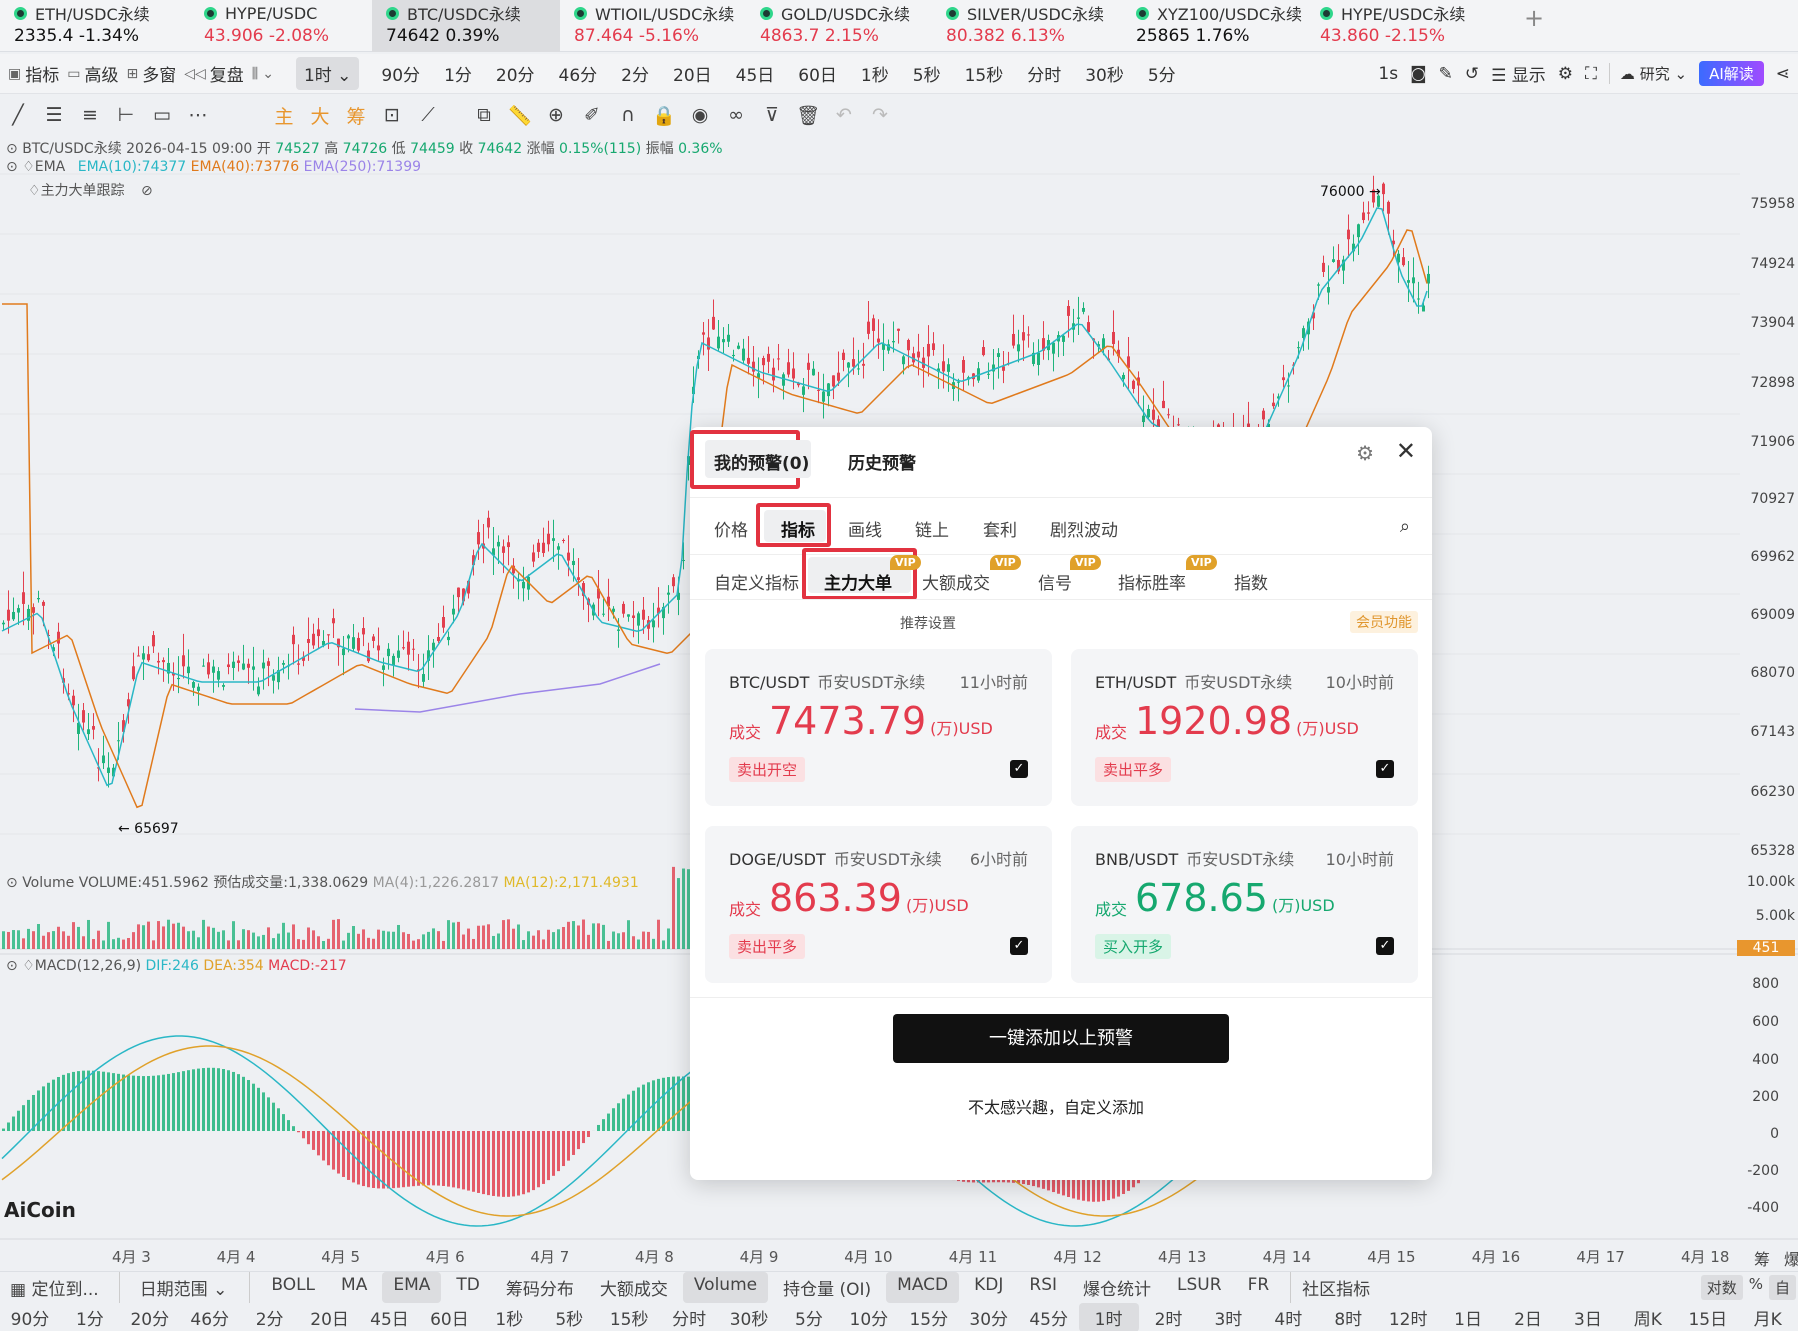 This screenshot has width=1798, height=1331. I want to click on interval-option: 90分, so click(400, 73).